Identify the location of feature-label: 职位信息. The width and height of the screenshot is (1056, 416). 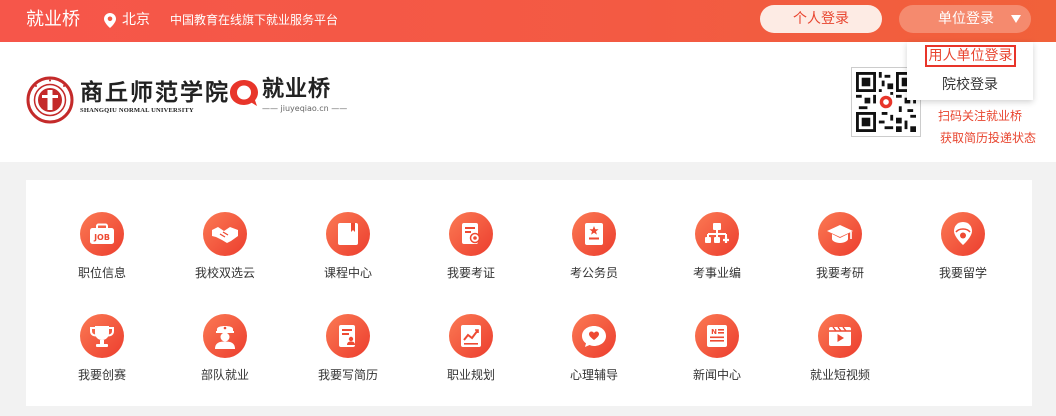
(101, 273).